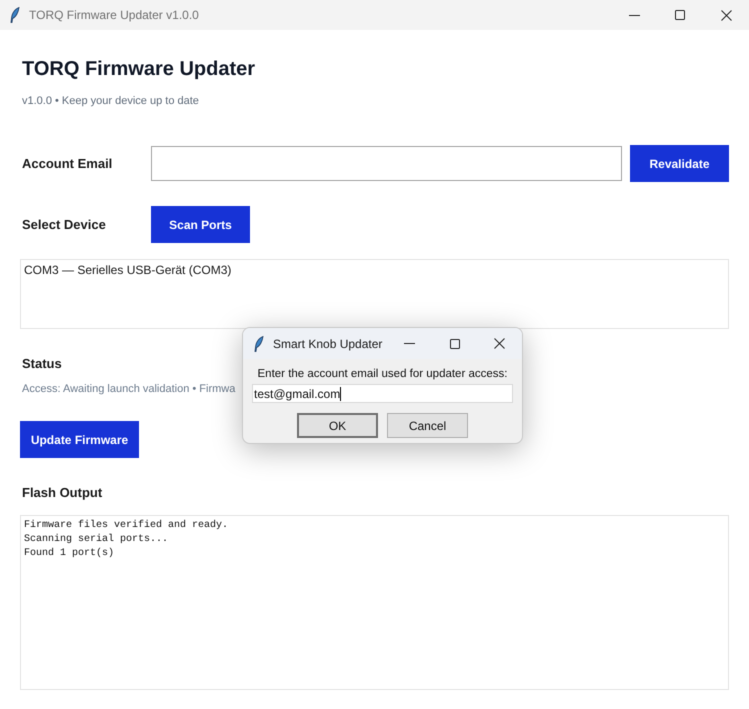 The width and height of the screenshot is (749, 709). Describe the element at coordinates (383, 374) in the screenshot. I see `dialog-prompt: Enter the account email used for updater access:` at that location.